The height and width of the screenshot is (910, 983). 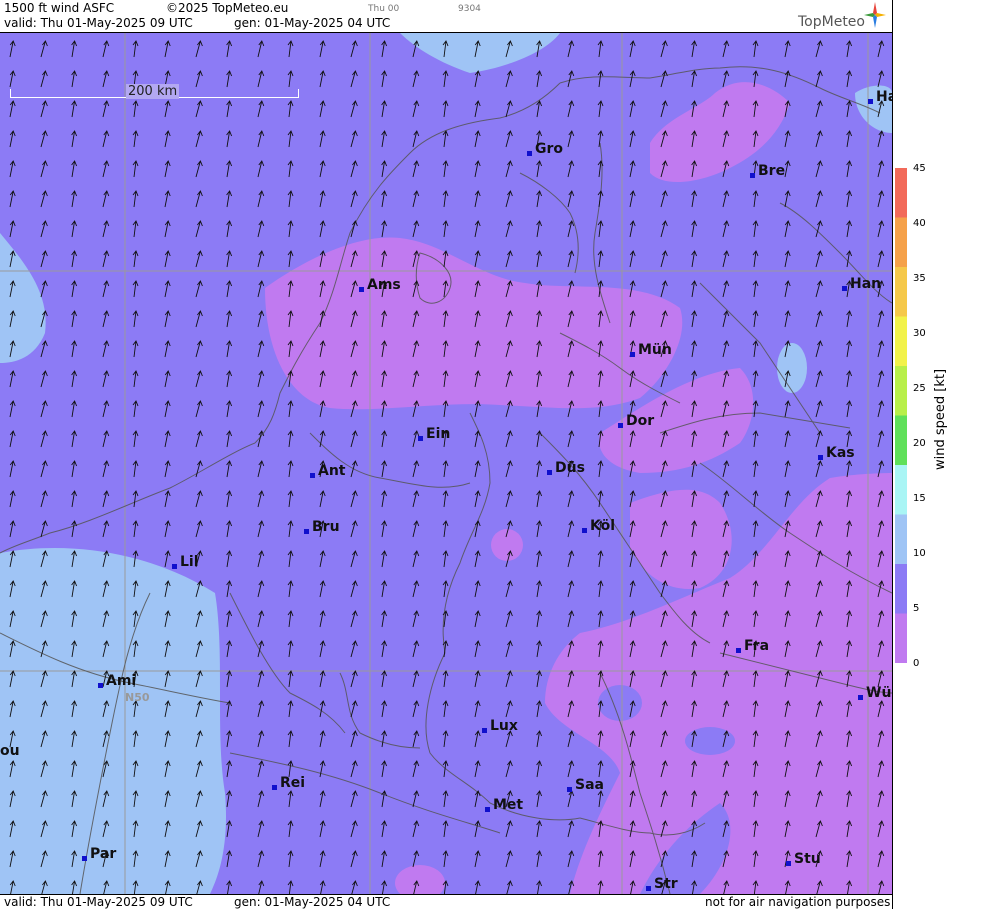 I want to click on city-label: ou, so click(x=10, y=751).